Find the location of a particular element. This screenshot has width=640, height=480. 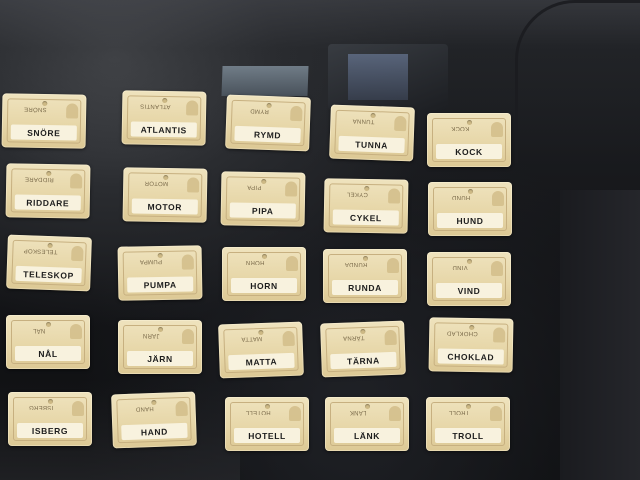

card-mirrored-word: HOTELL is located at coordinates (258, 412).